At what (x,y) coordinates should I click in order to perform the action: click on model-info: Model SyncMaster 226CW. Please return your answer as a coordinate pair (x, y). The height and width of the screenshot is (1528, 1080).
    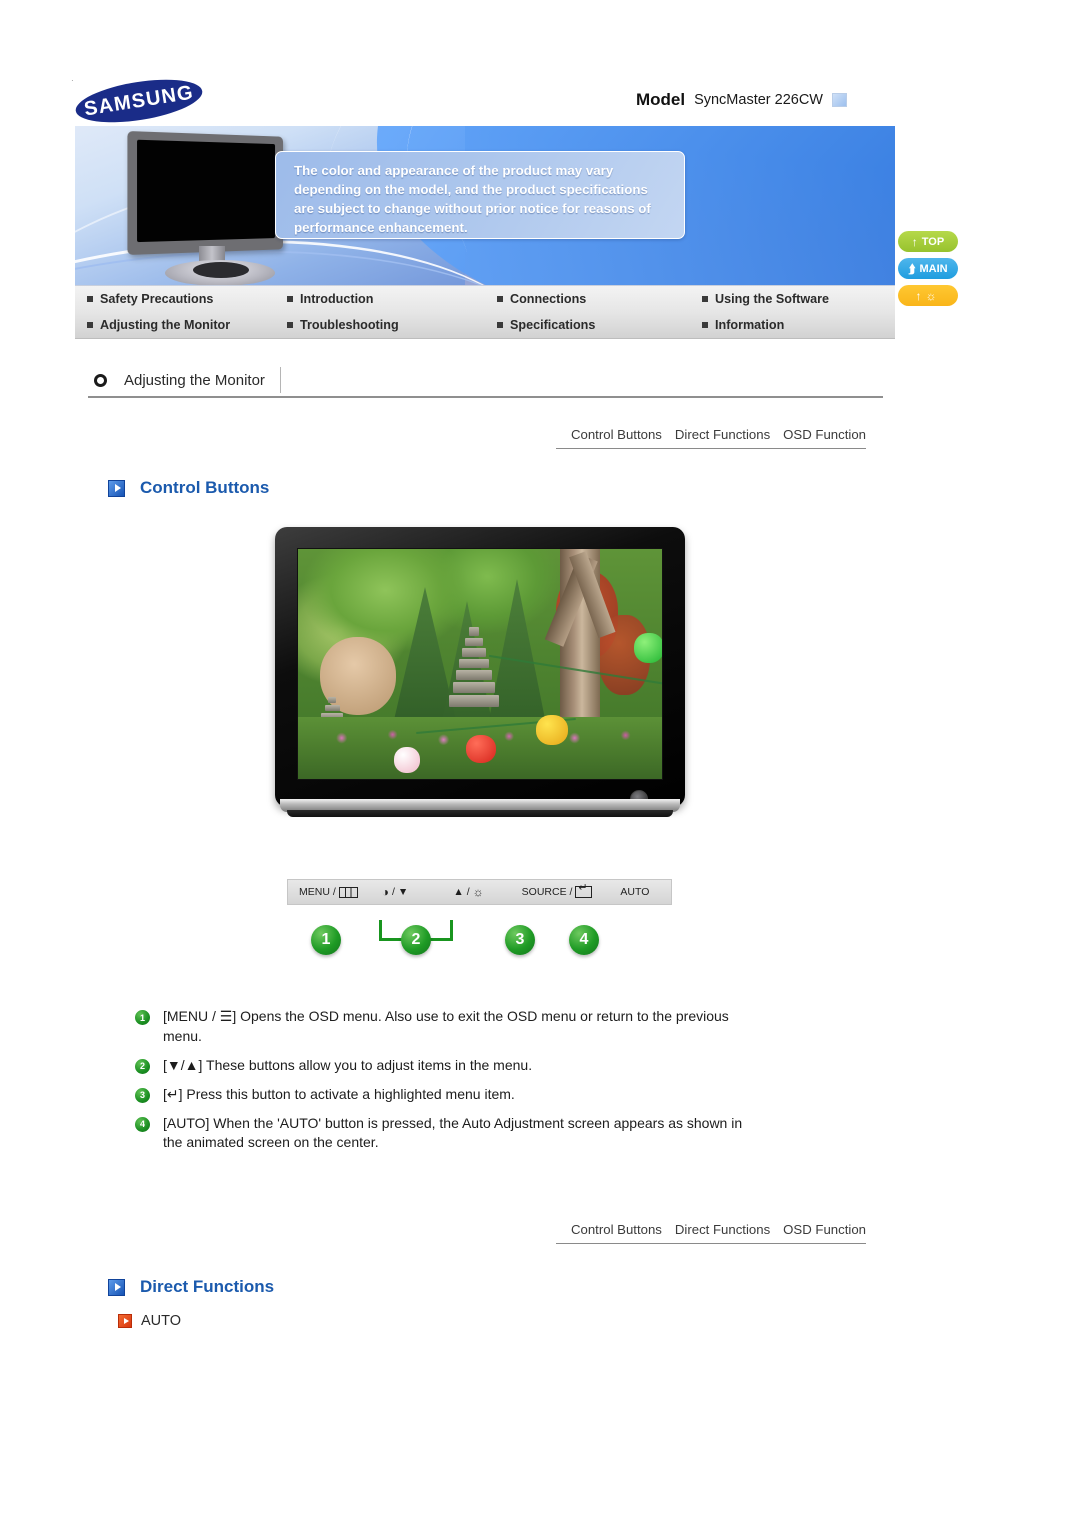
    Looking at the image, I should click on (741, 100).